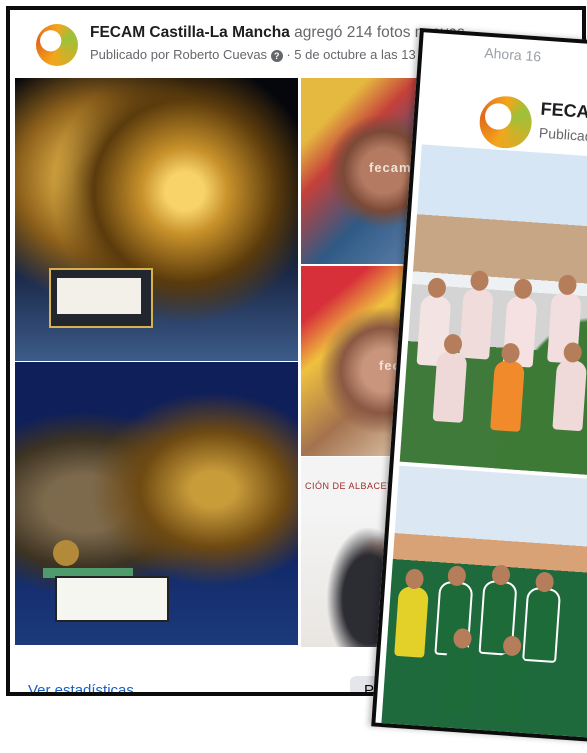 The width and height of the screenshot is (587, 753). I want to click on photo-team-white, so click(493, 316).